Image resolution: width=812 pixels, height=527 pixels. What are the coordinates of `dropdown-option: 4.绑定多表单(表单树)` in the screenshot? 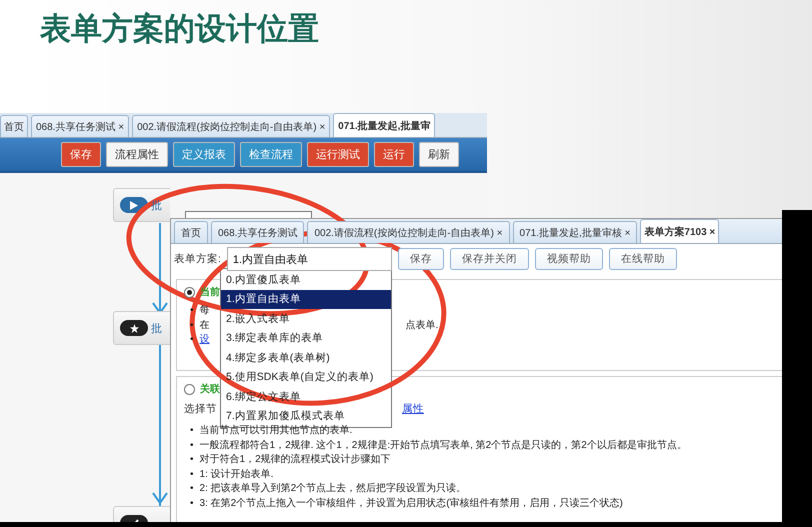 It's located at (306, 358).